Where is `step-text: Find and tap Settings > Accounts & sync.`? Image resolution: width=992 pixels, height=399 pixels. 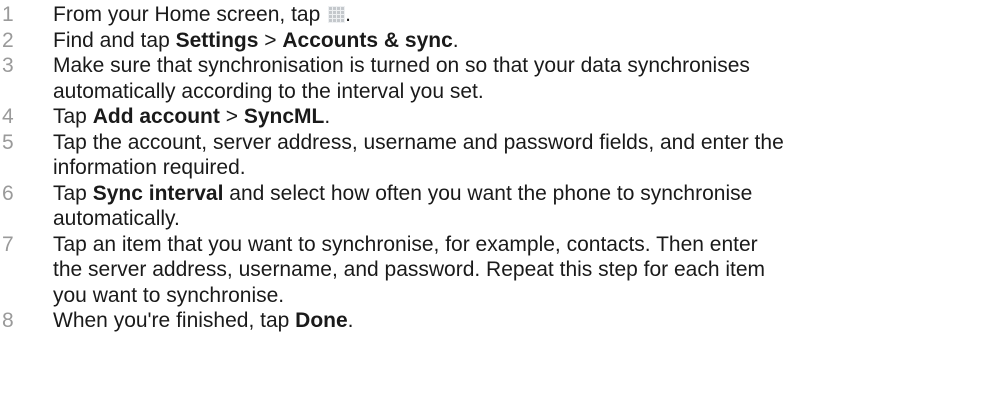
step-text: Find and tap Settings > Accounts & sync. is located at coordinates (522, 41).